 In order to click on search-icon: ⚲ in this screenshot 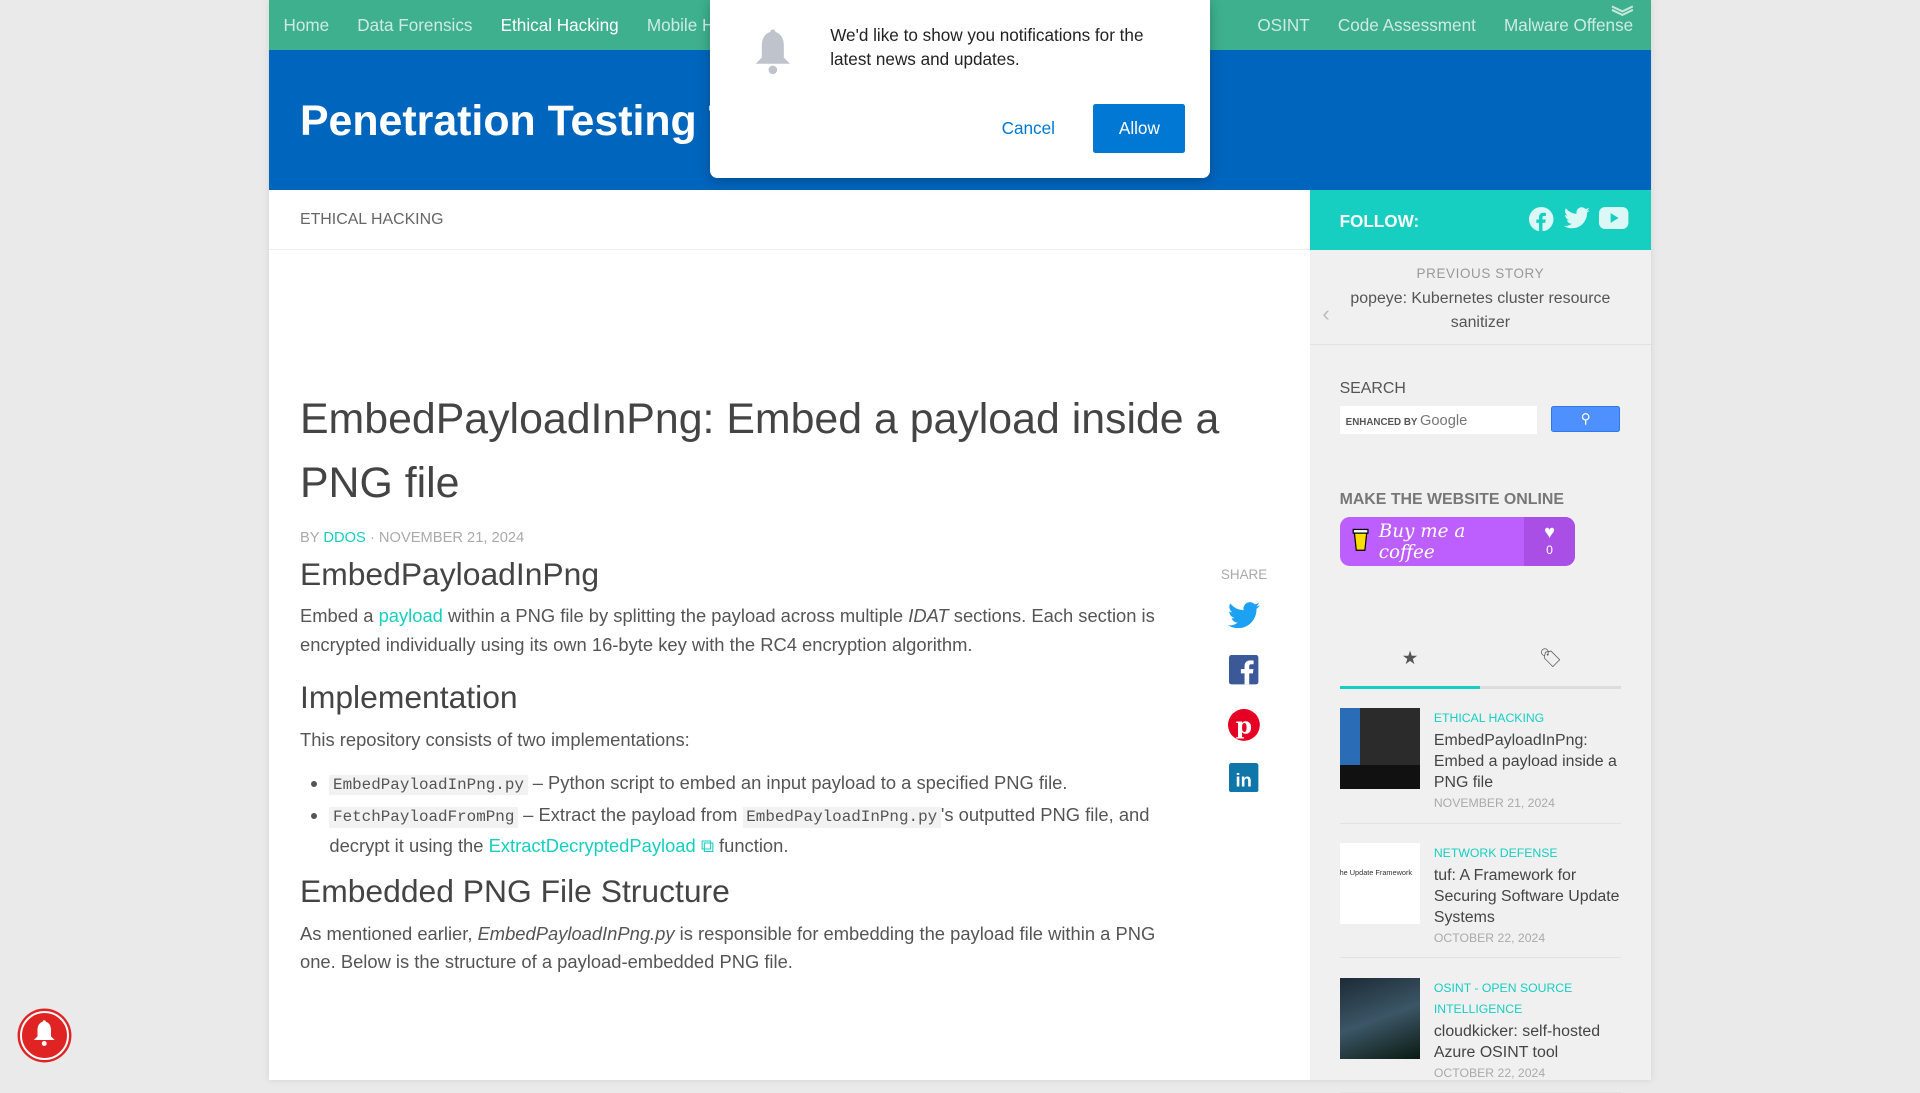, I will do `click(1585, 419)`.